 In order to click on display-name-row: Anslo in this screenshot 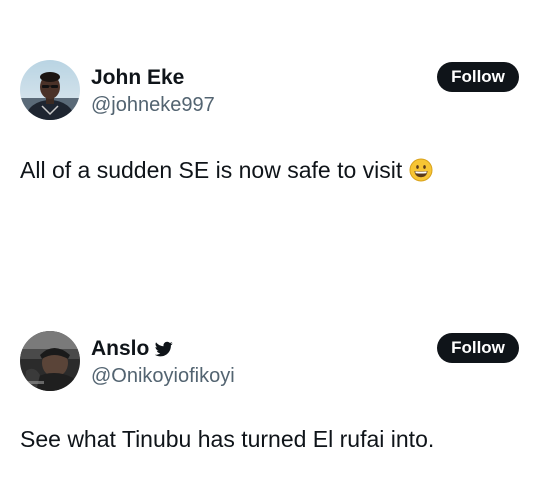, I will do `click(132, 349)`.